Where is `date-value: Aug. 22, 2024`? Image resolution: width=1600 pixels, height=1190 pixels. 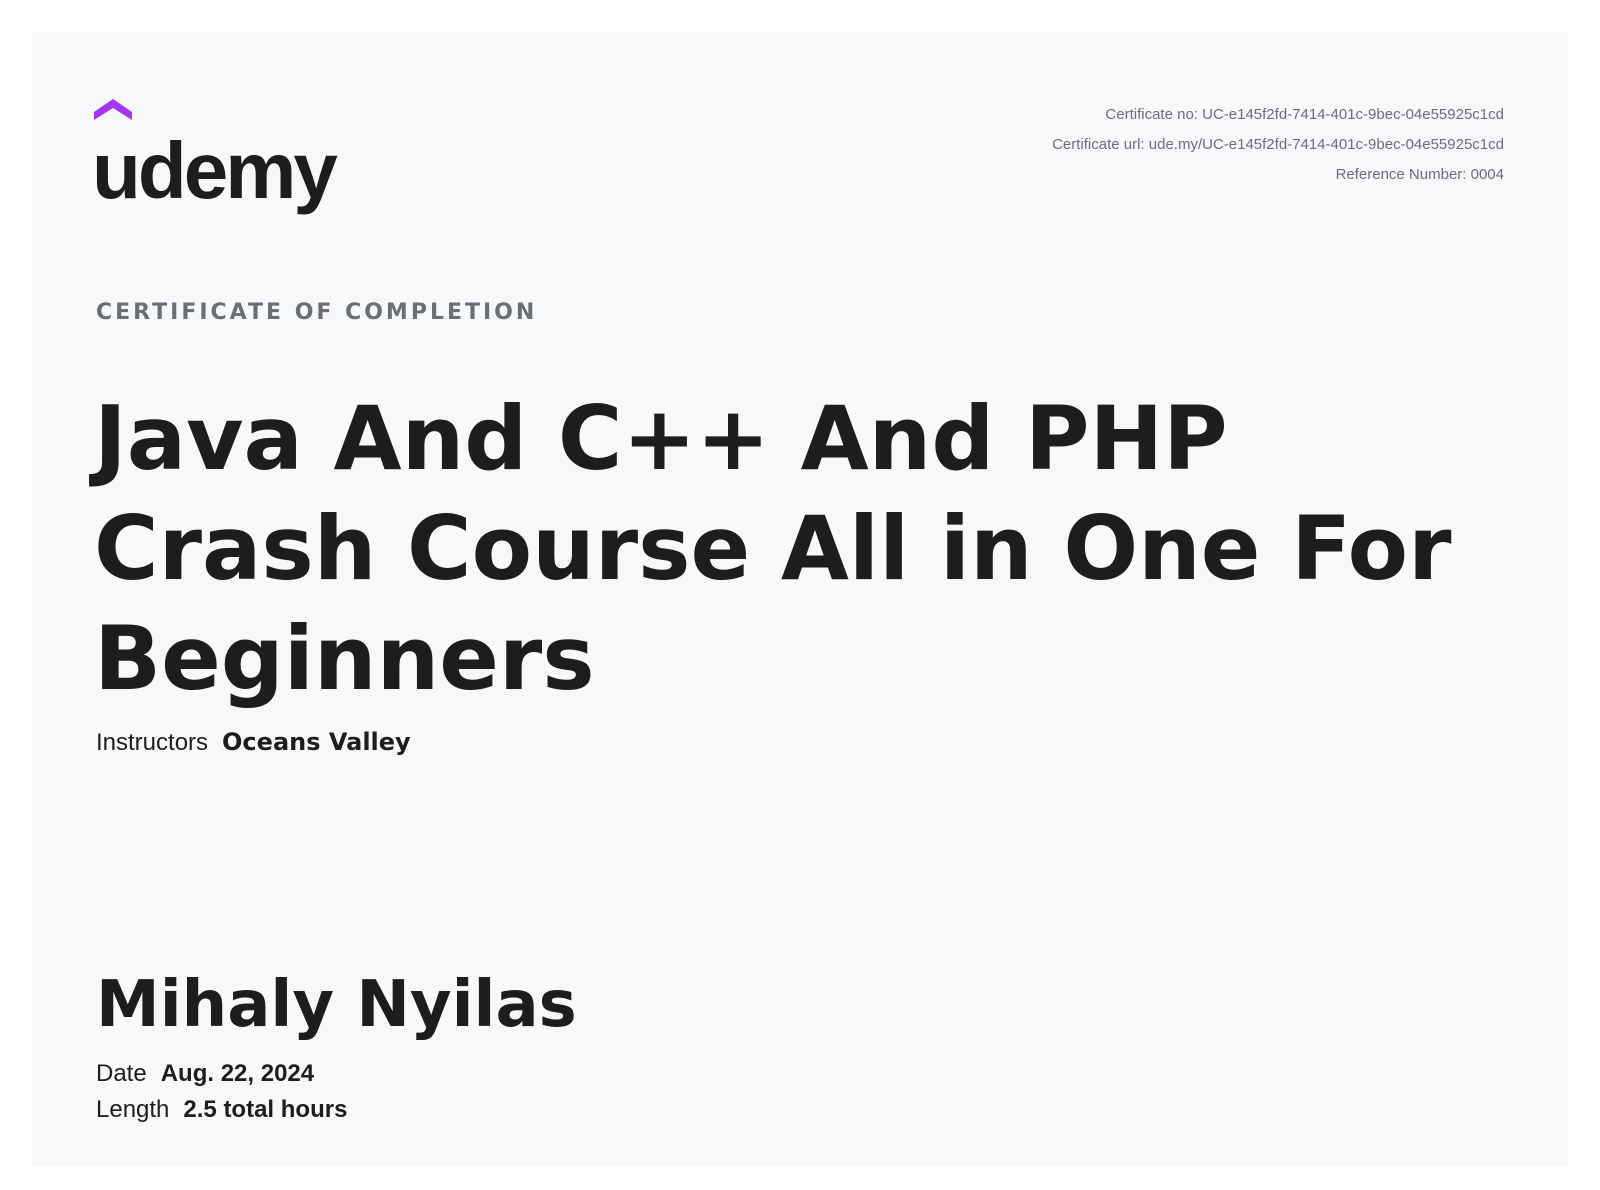
date-value: Aug. 22, 2024 is located at coordinates (237, 1073).